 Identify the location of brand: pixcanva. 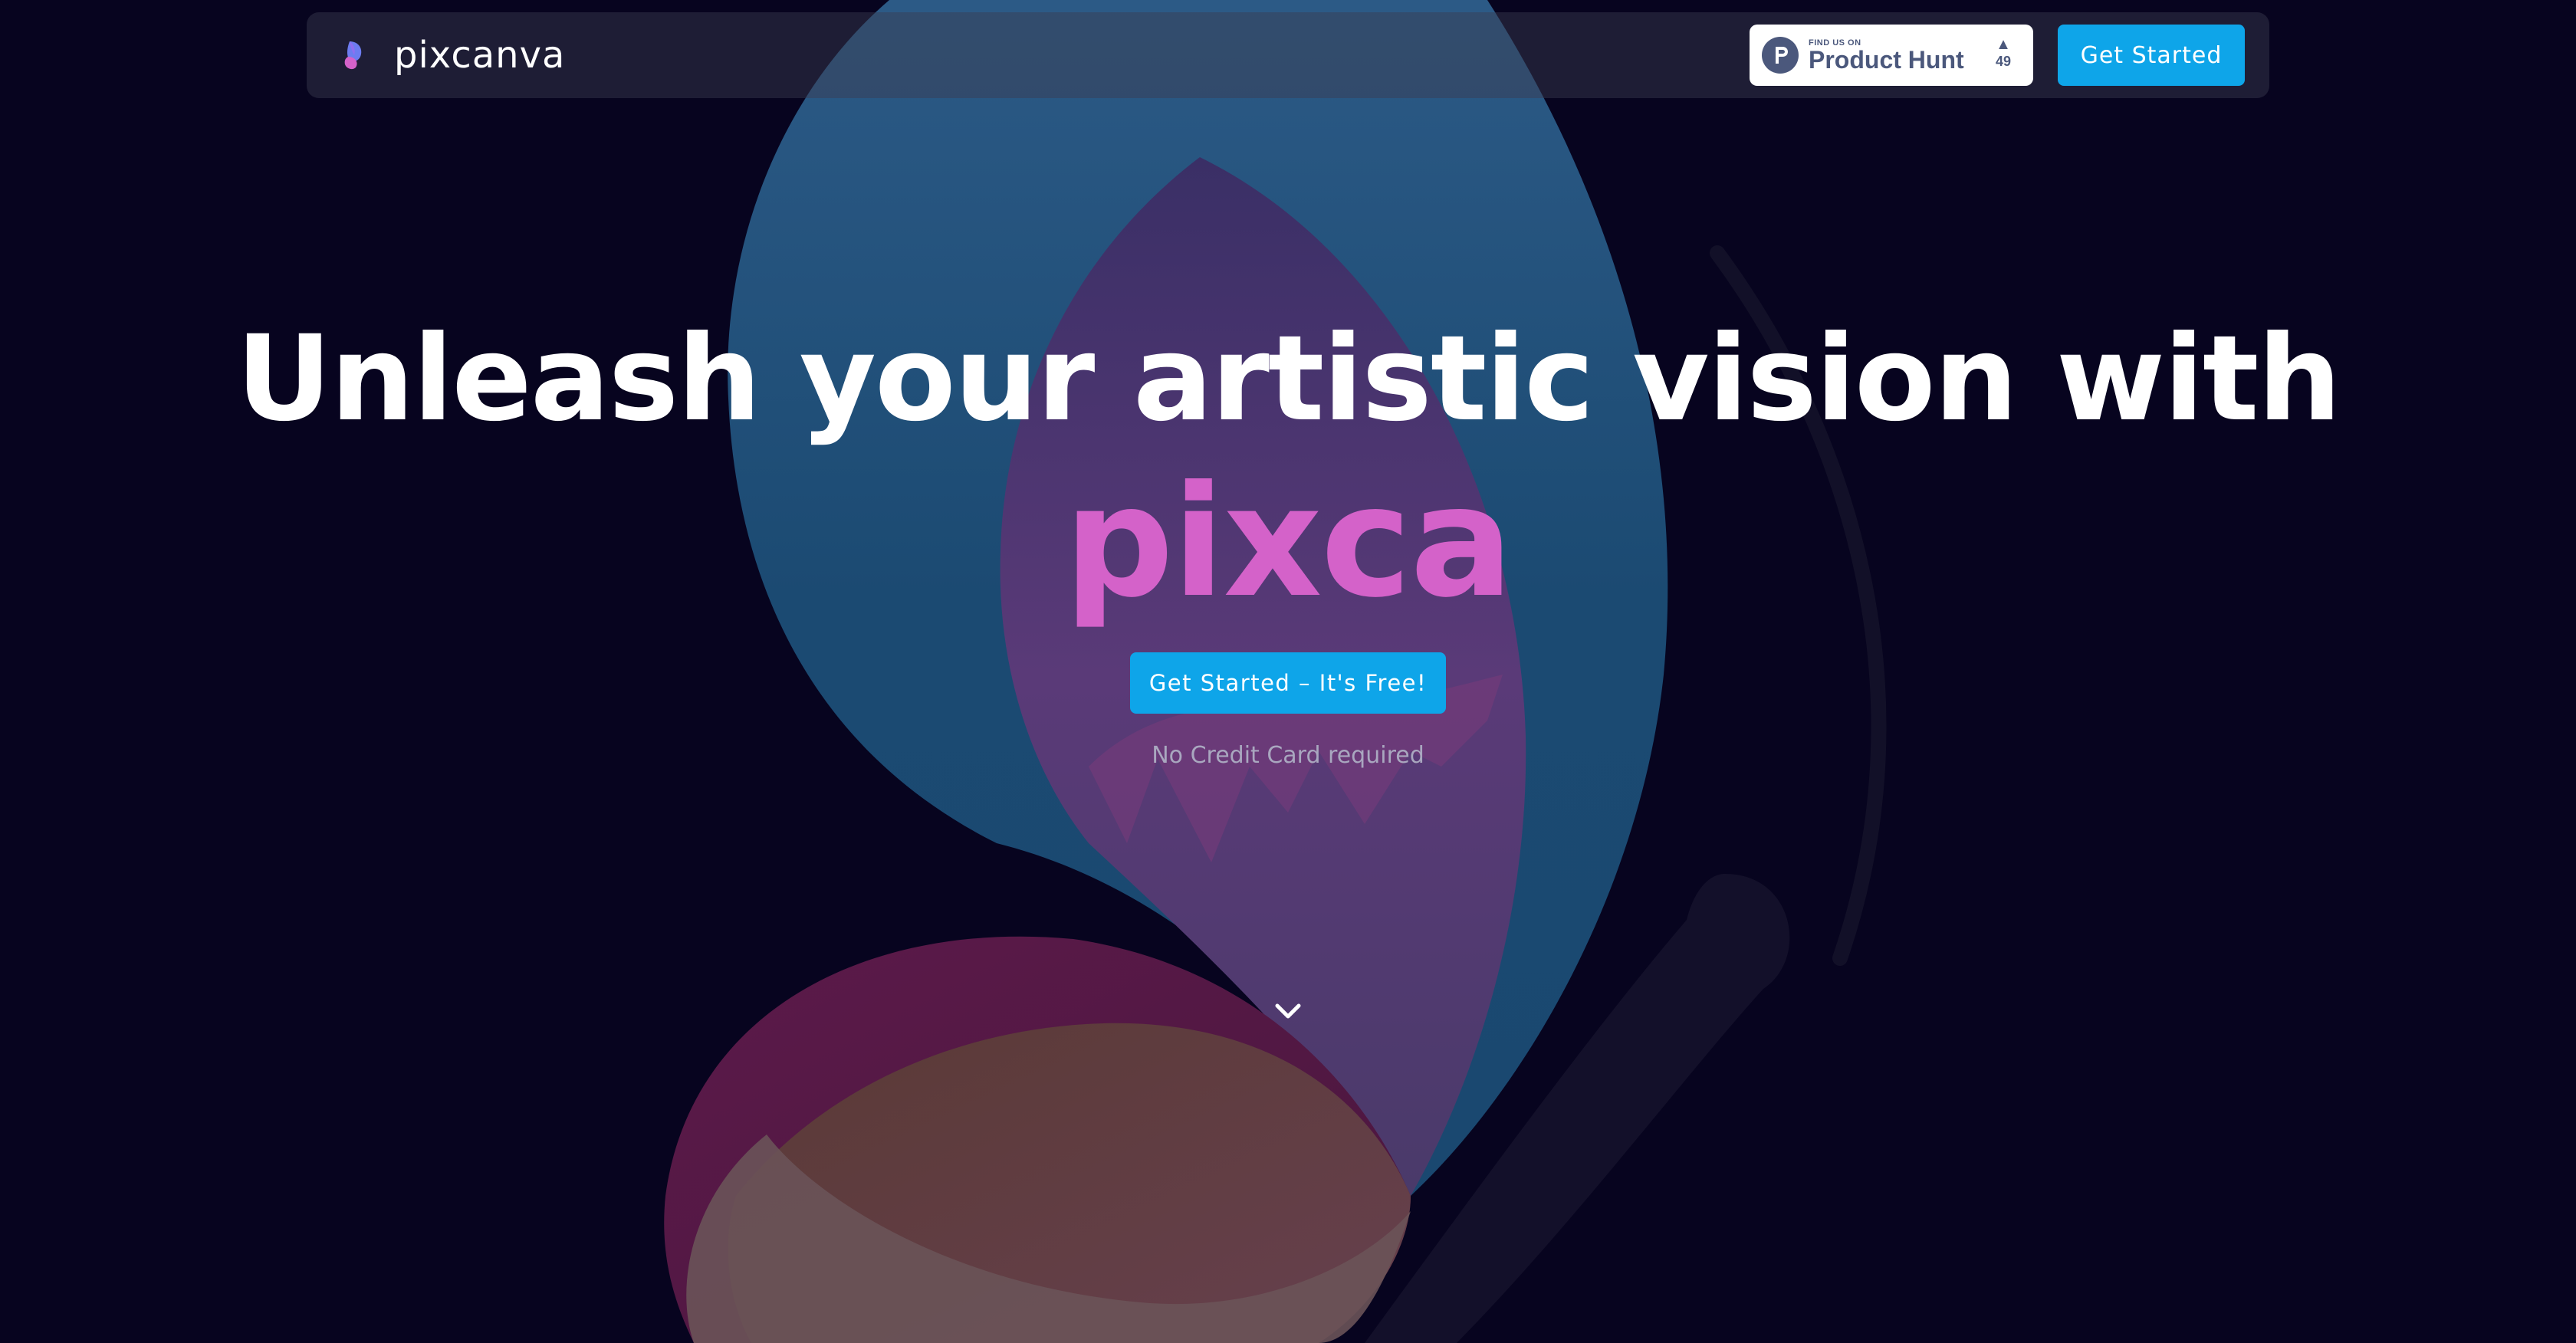
(451, 55).